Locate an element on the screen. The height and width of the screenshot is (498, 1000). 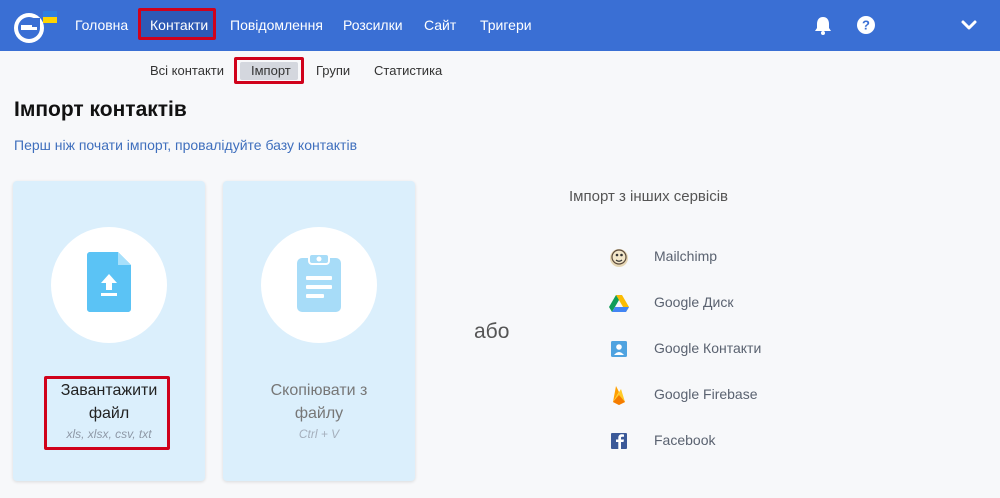
bell-icon is located at coordinates (823, 25).